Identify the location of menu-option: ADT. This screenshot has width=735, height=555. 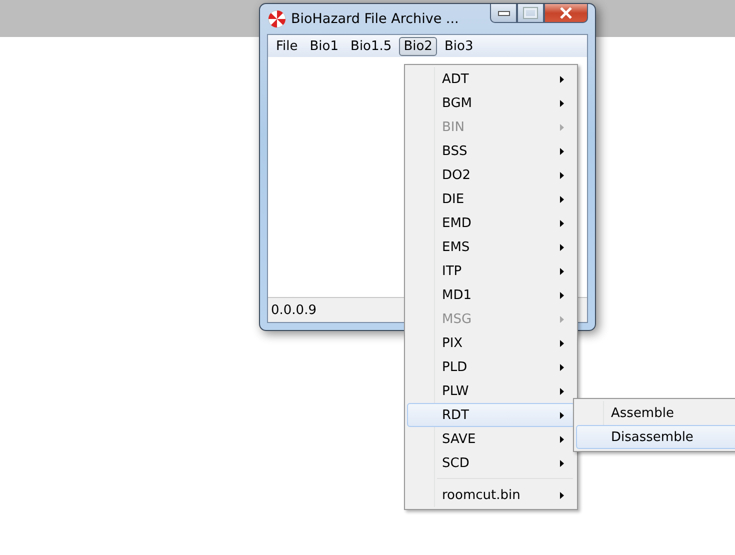
(491, 79).